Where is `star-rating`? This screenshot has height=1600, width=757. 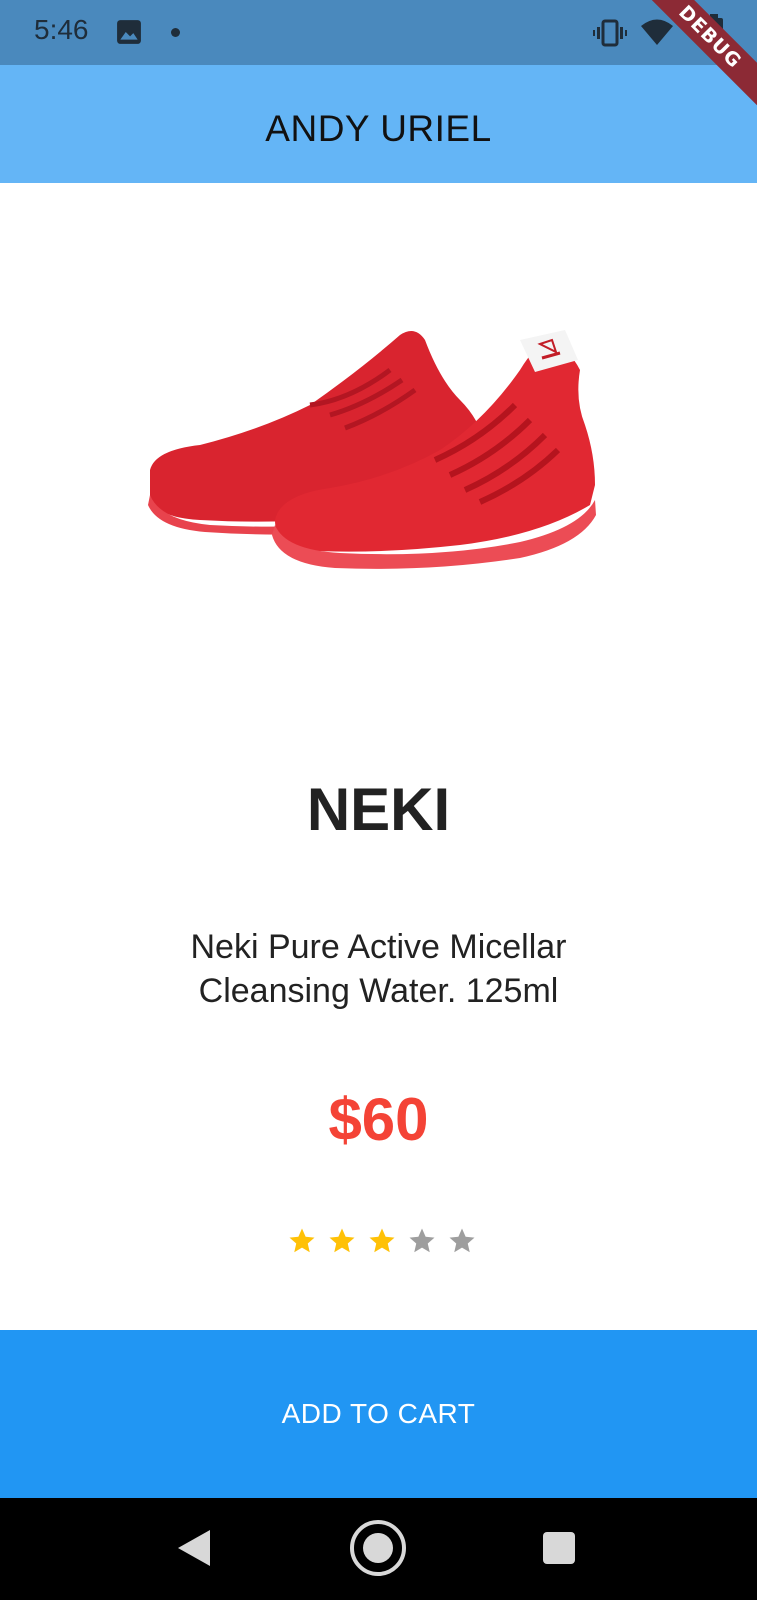 star-rating is located at coordinates (382, 1243).